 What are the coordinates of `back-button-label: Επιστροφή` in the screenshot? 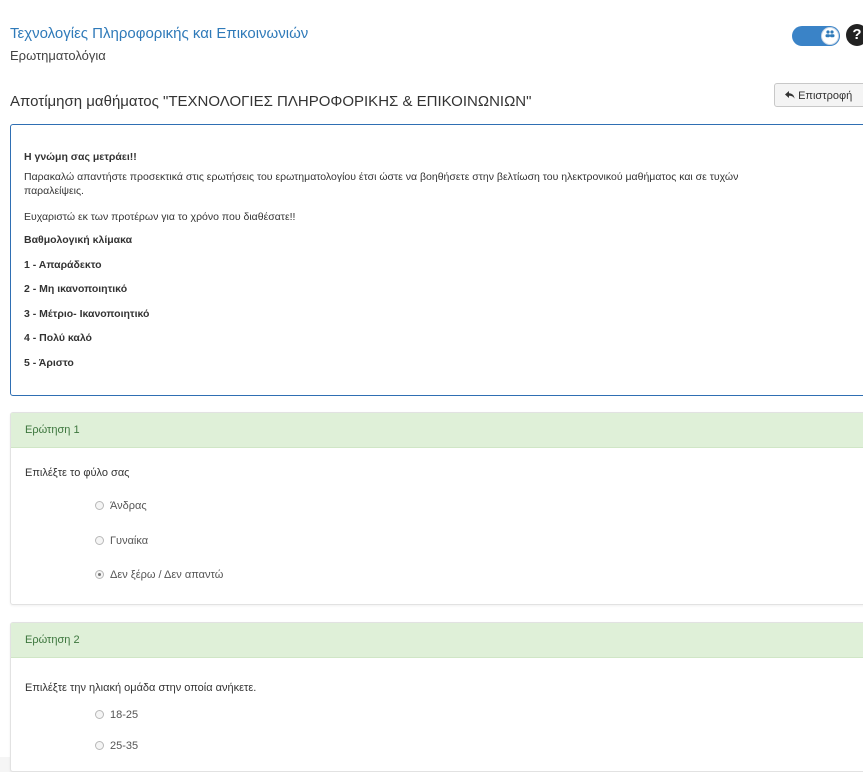 It's located at (825, 96).